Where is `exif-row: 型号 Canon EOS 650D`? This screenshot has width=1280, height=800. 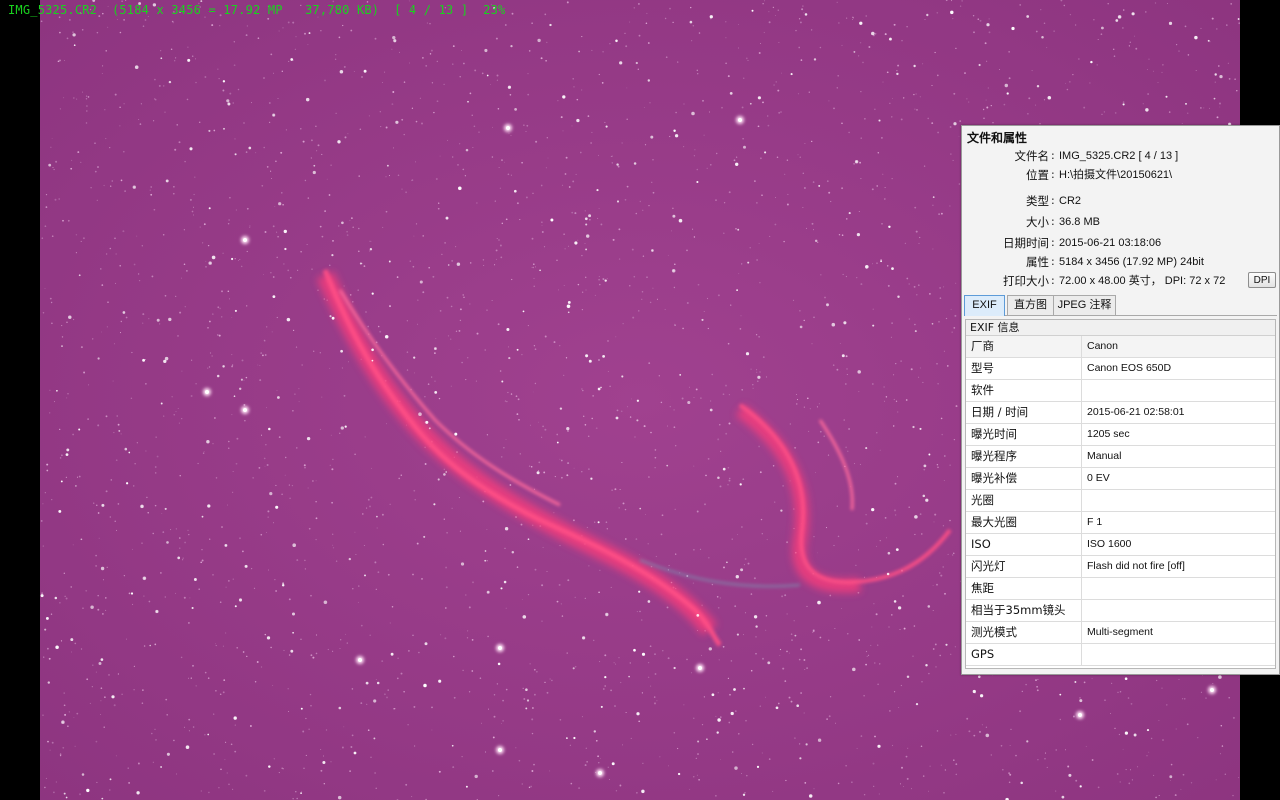 exif-row: 型号 Canon EOS 650D is located at coordinates (1120, 369).